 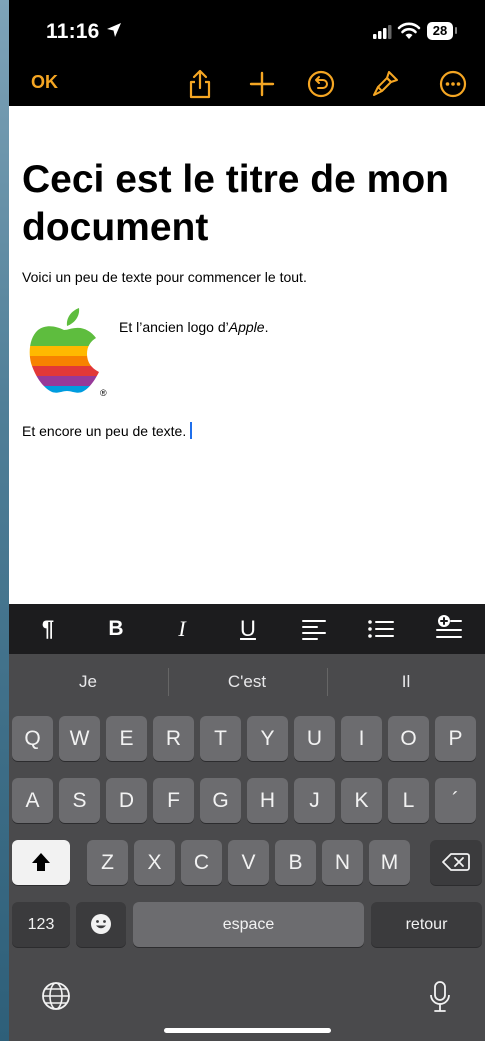 What do you see at coordinates (41, 924) in the screenshot?
I see `numbers-key: 123` at bounding box center [41, 924].